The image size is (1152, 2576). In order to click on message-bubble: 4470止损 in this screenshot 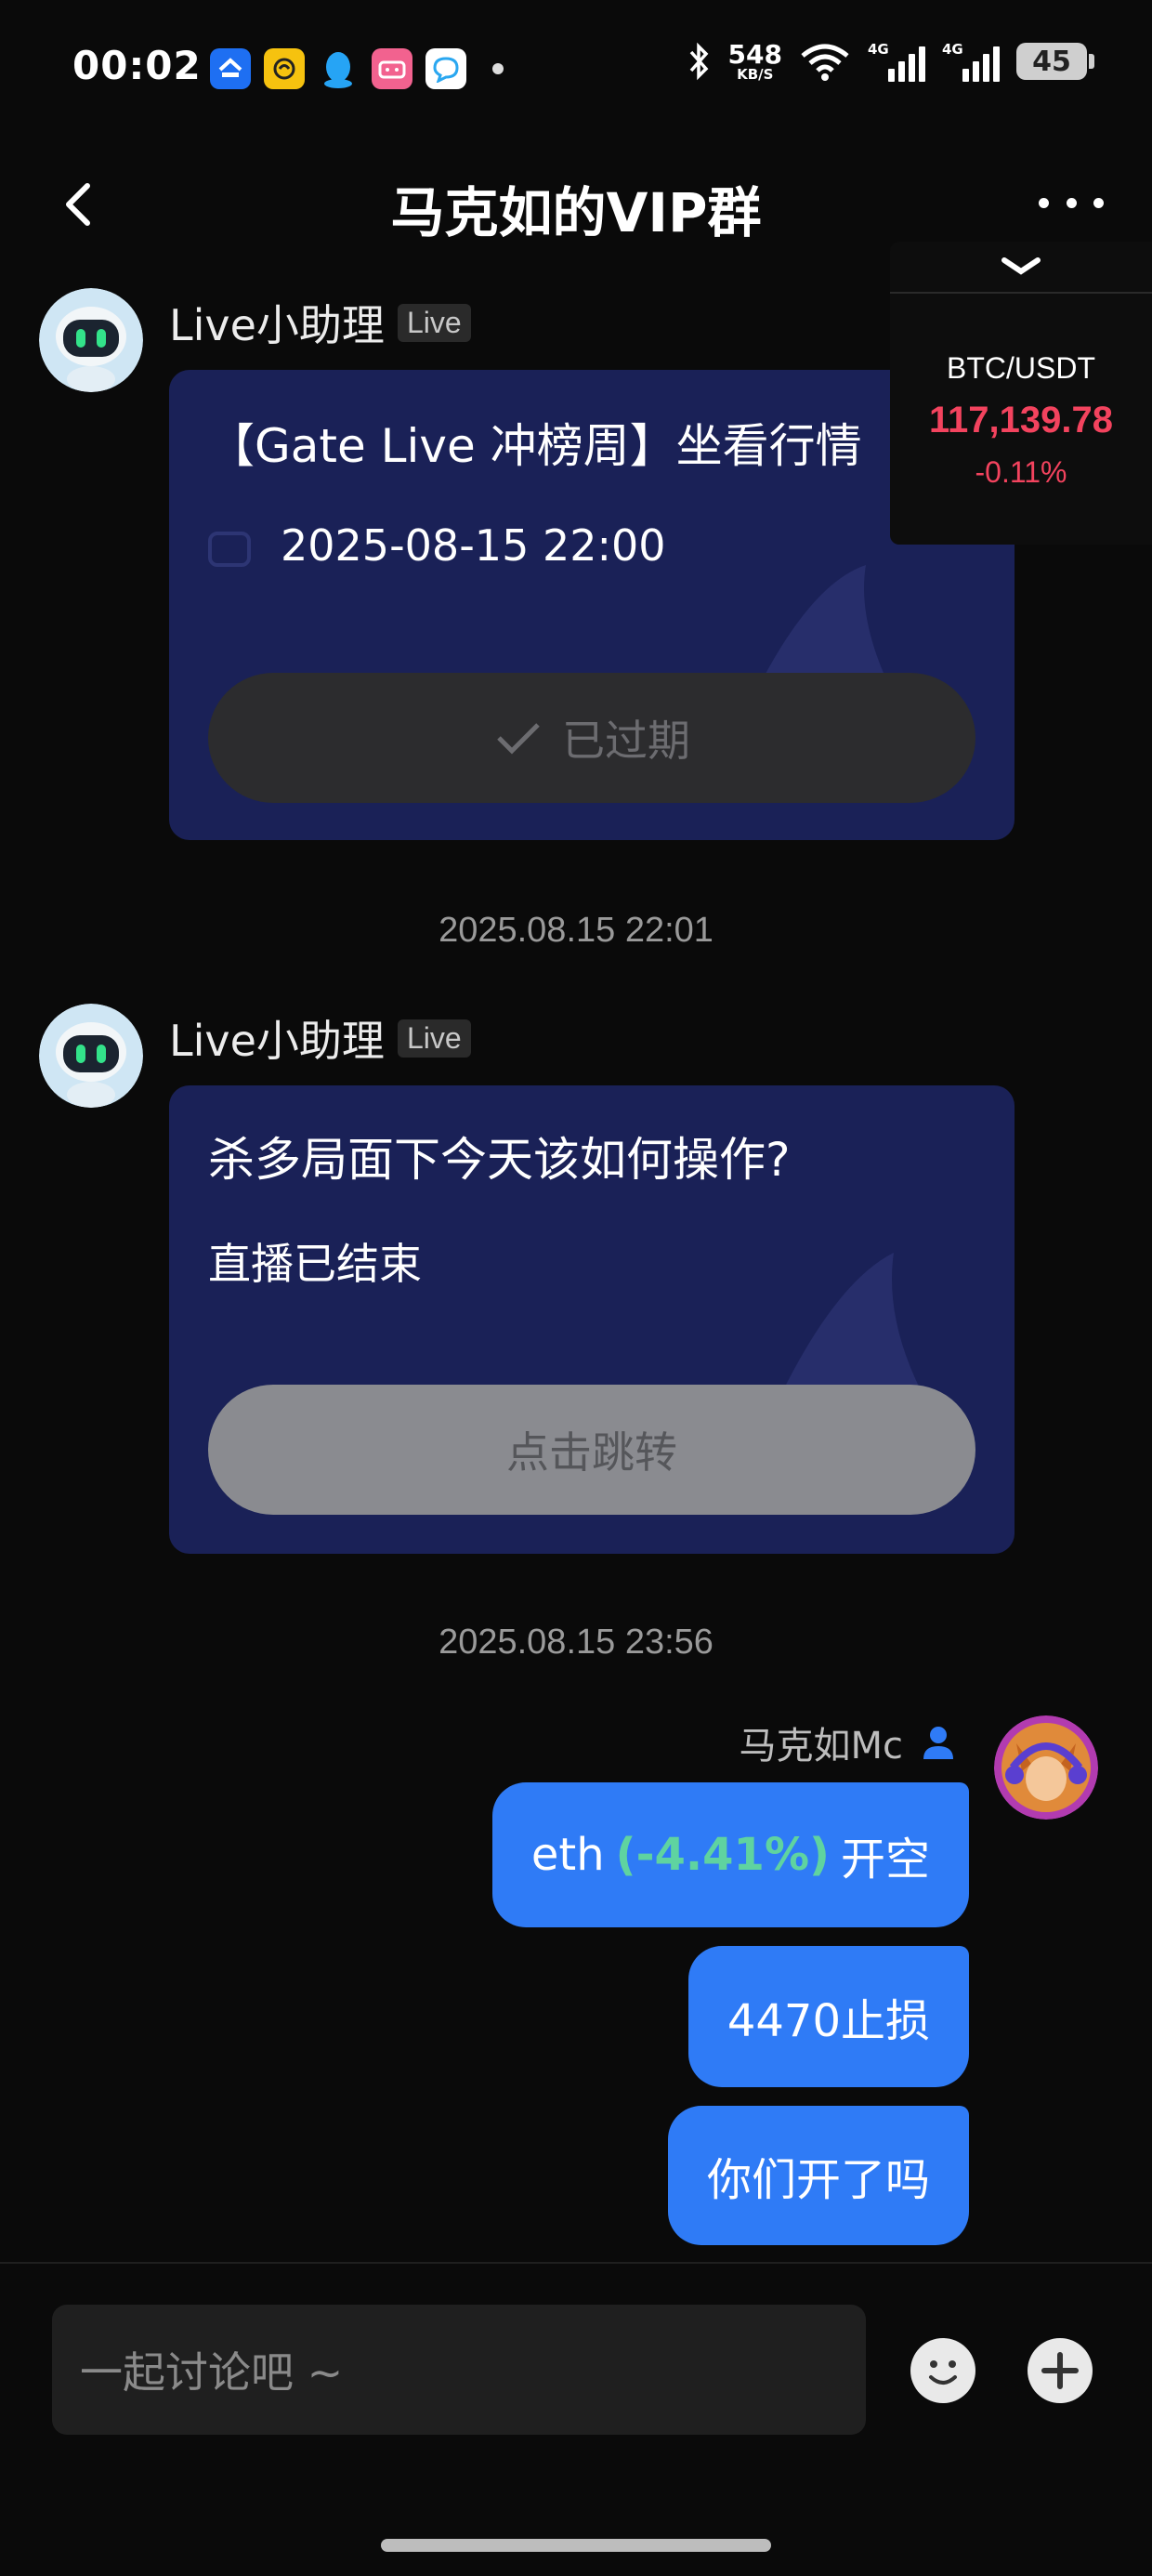, I will do `click(828, 2016)`.